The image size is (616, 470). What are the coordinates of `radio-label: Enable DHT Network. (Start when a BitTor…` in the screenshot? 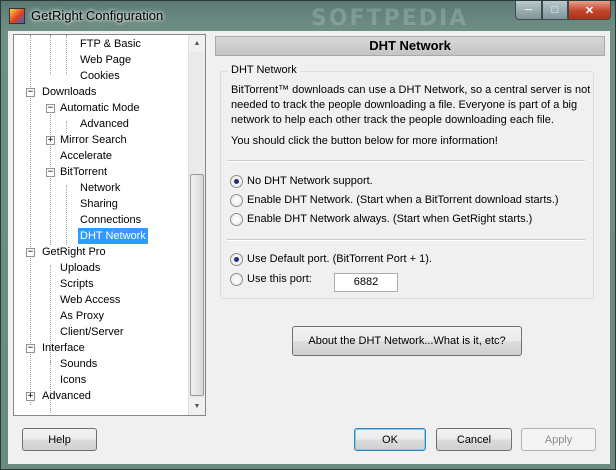 It's located at (403, 200).